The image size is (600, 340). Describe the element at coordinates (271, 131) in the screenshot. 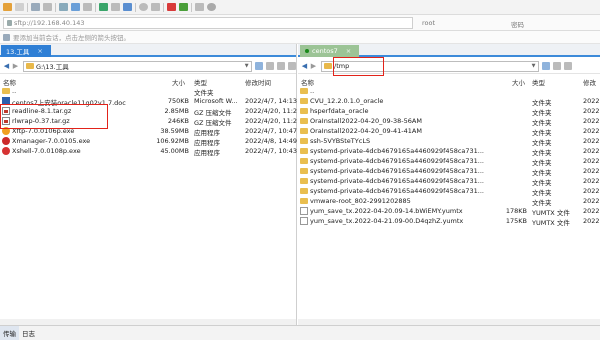

I see `file-modified: 2022/4/7, 10:47` at that location.